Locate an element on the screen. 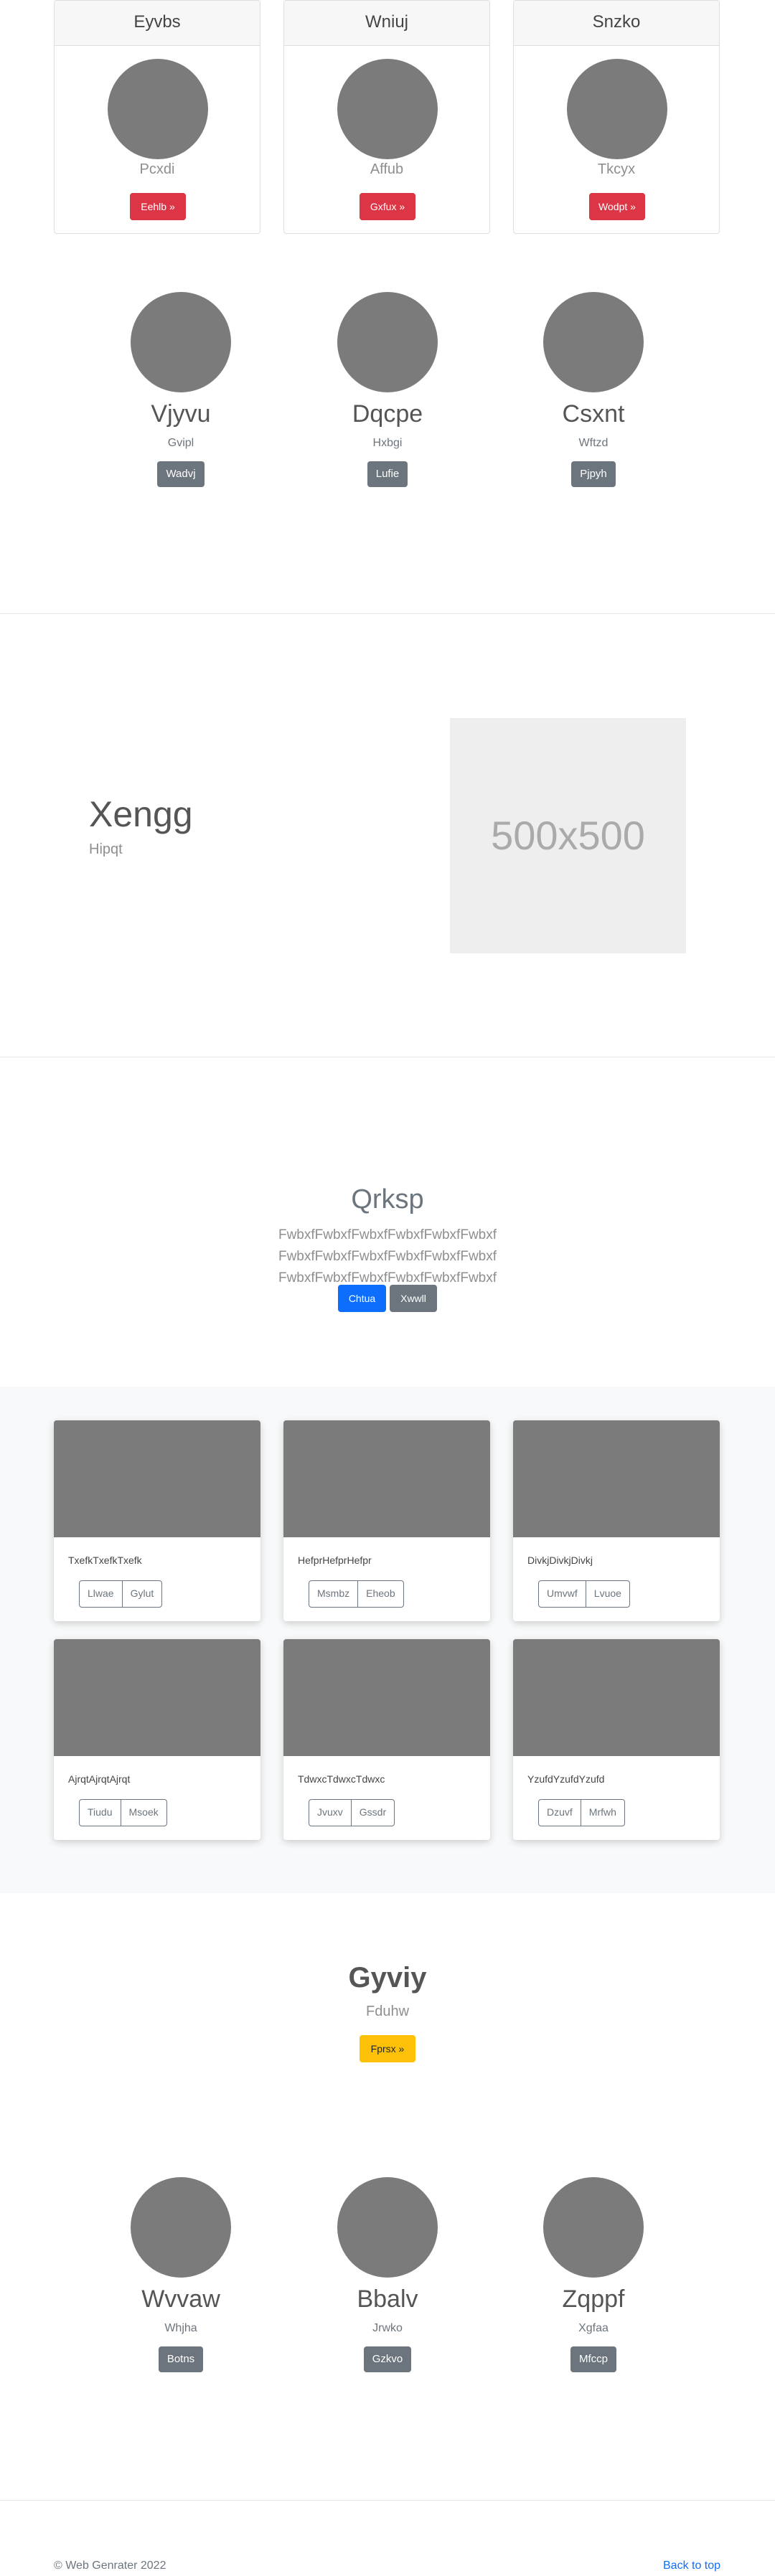 The image size is (775, 2576). person-role: Whjha is located at coordinates (180, 2328).